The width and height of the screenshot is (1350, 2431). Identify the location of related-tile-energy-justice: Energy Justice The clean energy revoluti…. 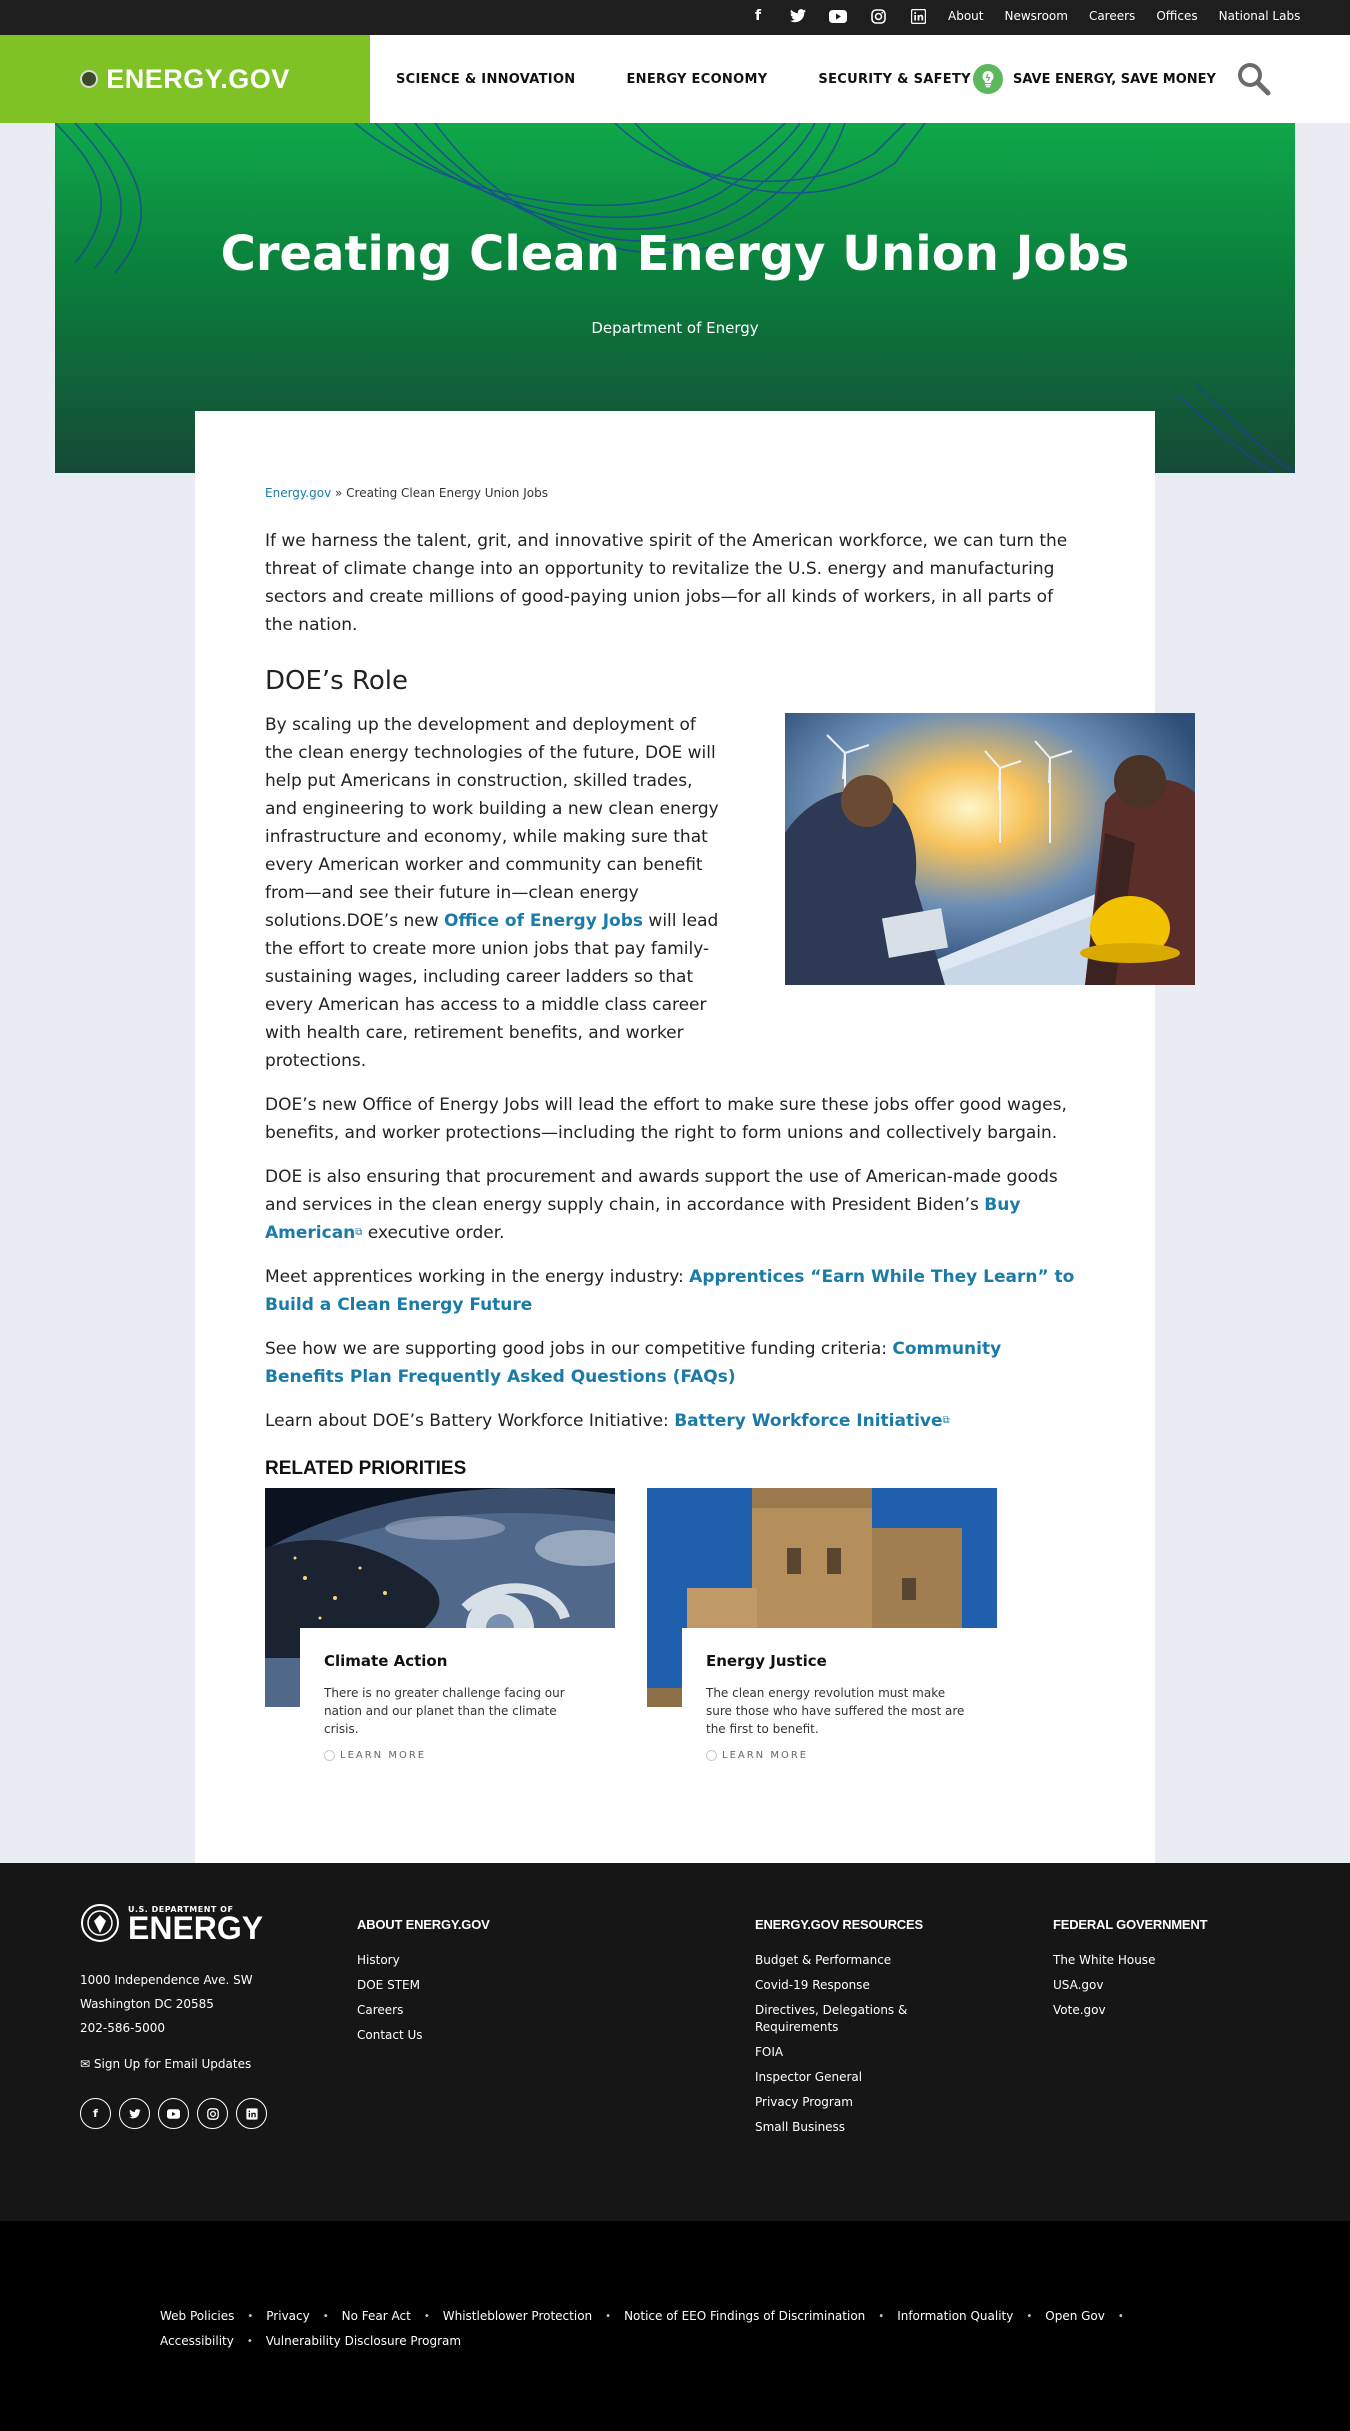
(822, 1638).